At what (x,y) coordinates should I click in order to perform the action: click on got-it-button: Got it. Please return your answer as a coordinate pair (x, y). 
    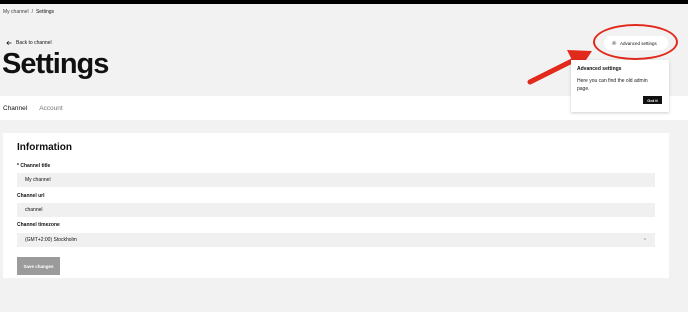
    Looking at the image, I should click on (652, 100).